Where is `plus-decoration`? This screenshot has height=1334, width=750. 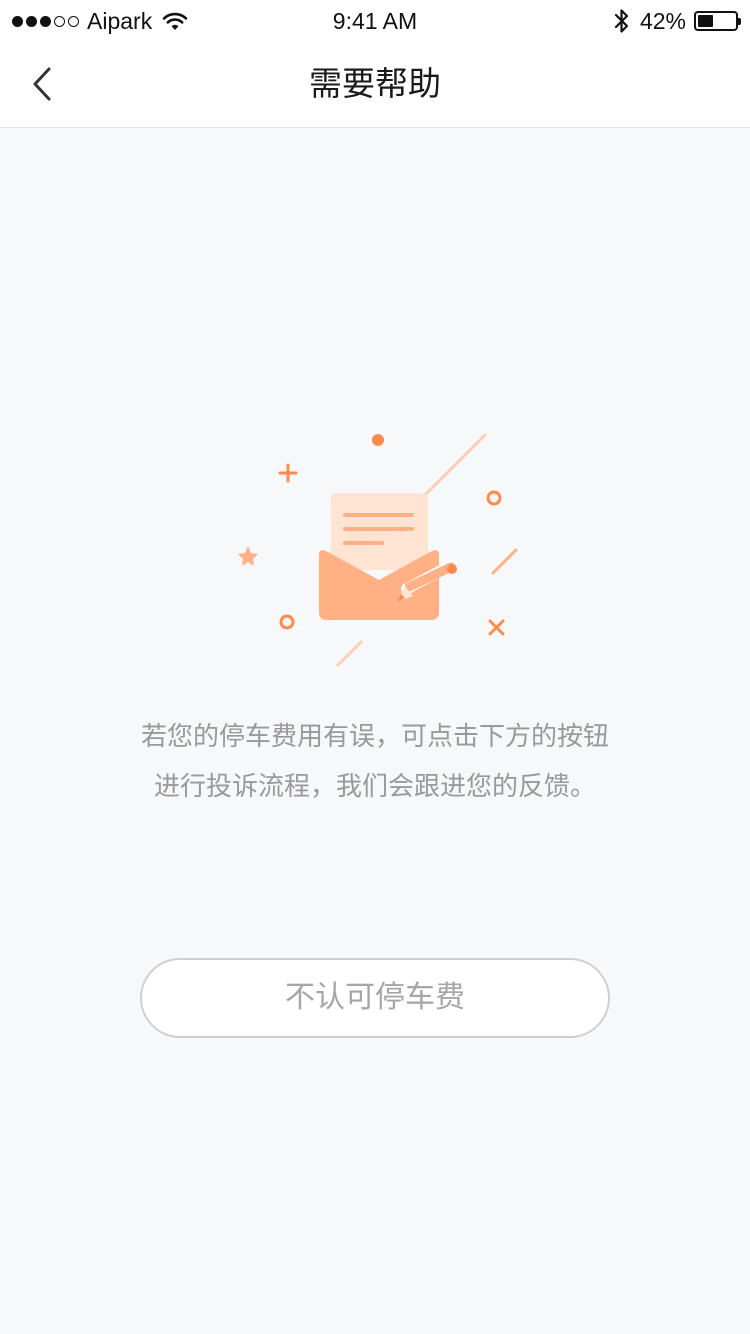
plus-decoration is located at coordinates (288, 473).